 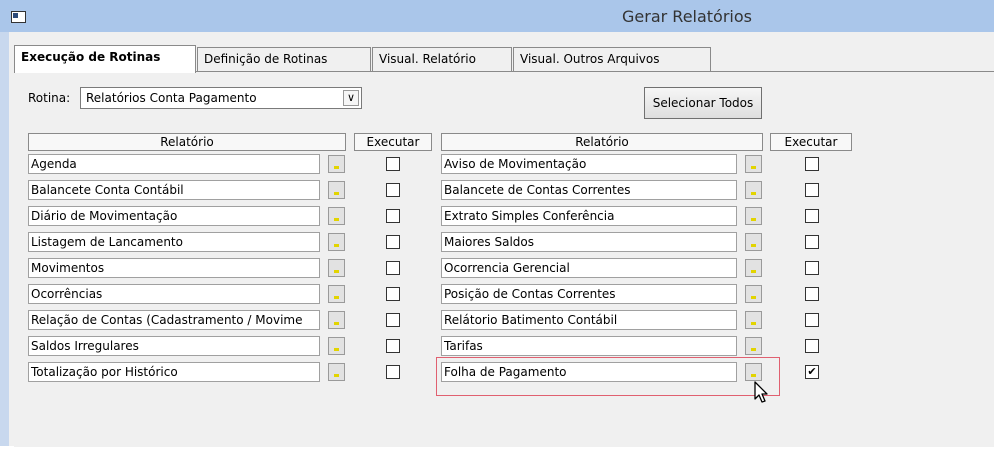 What do you see at coordinates (105, 59) in the screenshot?
I see `tab-execucao-rotinas: Execução de Rotinas` at bounding box center [105, 59].